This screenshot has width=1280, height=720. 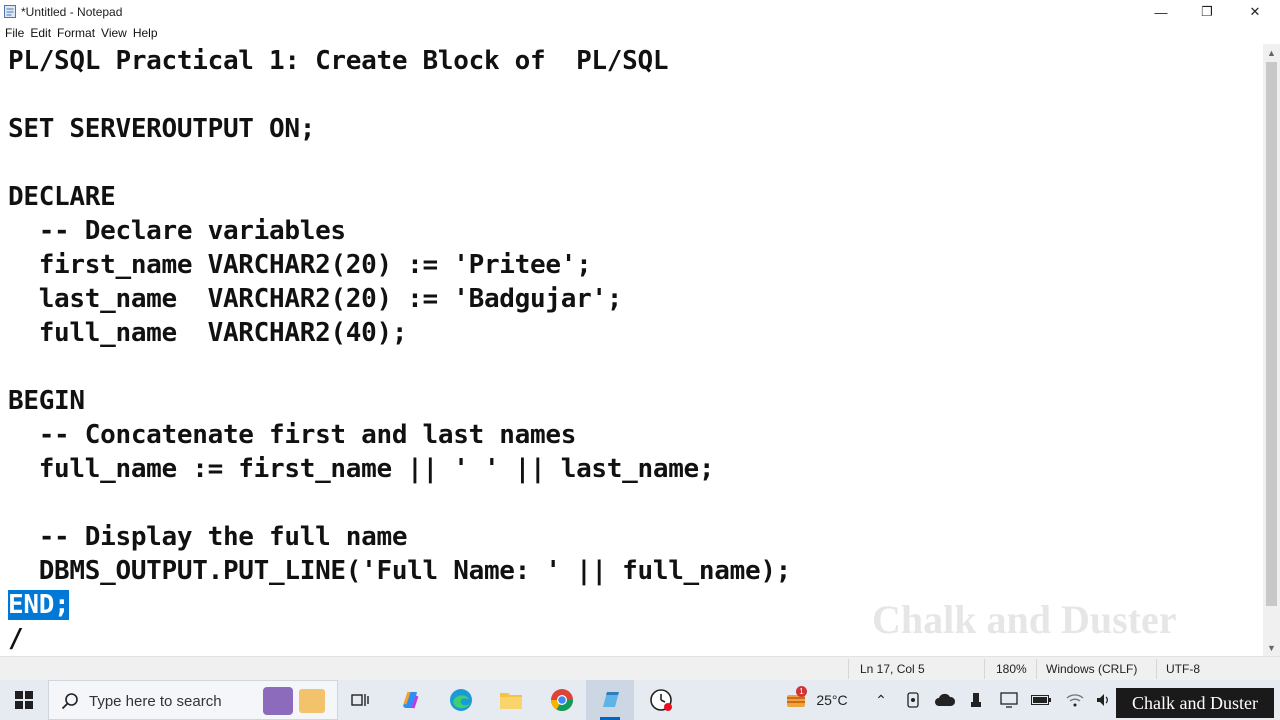 What do you see at coordinates (832, 700) in the screenshot?
I see `weather-temperature: 25°C` at bounding box center [832, 700].